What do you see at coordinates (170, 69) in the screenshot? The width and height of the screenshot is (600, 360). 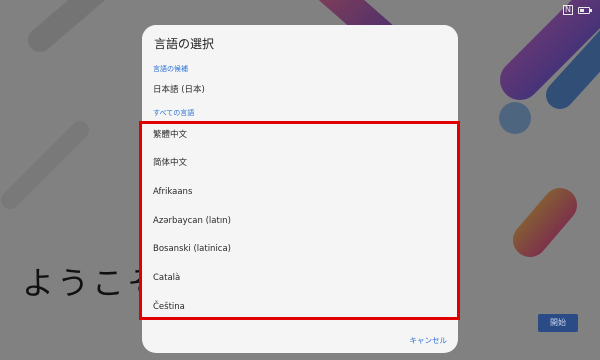 I see `suggested-languages-header: 言語の候補` at bounding box center [170, 69].